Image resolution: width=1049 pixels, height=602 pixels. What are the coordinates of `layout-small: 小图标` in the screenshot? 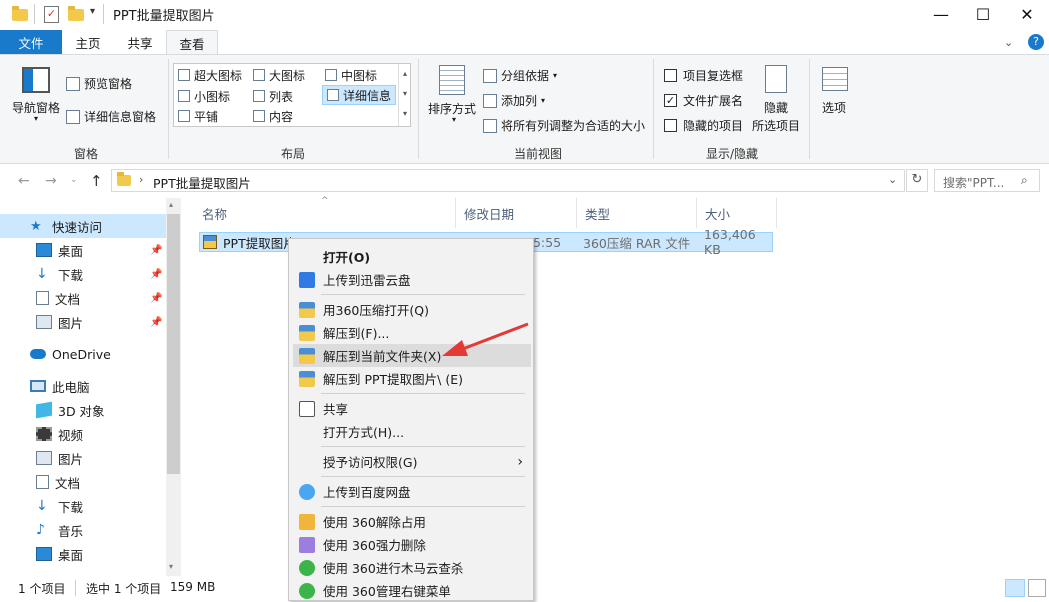 It's located at (212, 96).